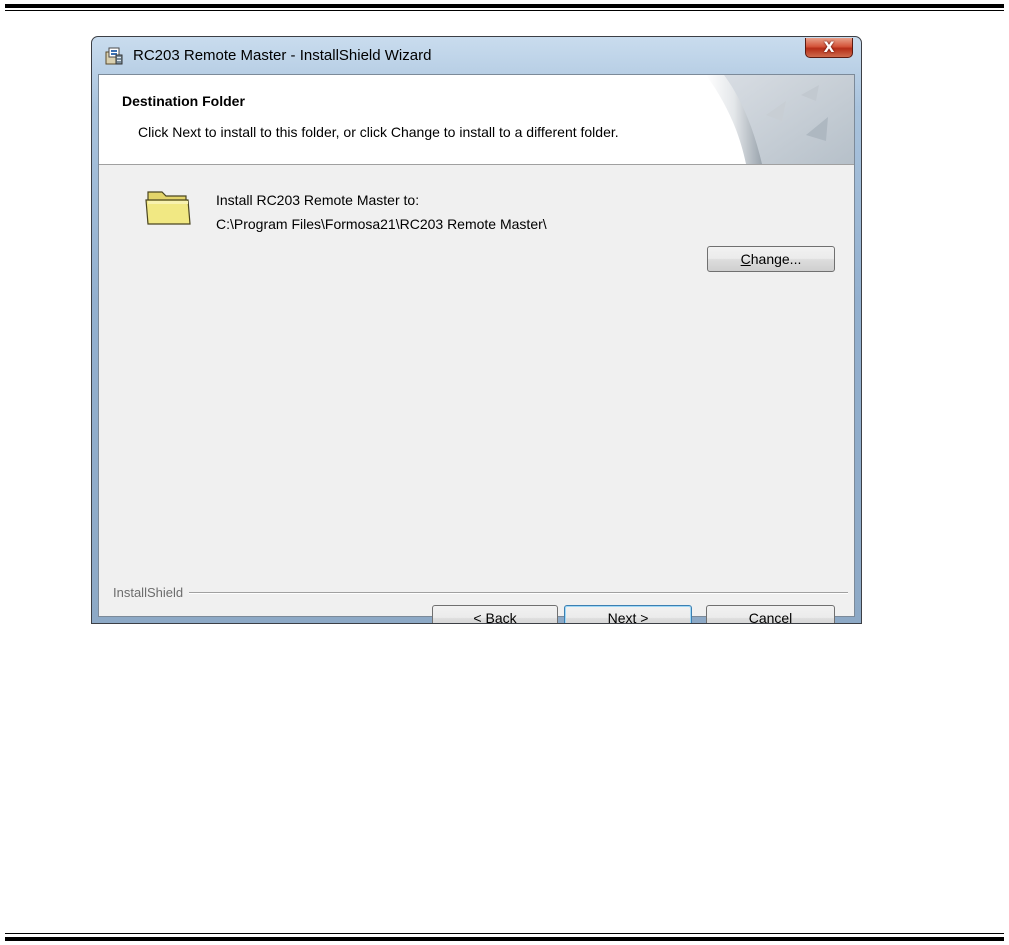  What do you see at coordinates (114, 56) in the screenshot?
I see `installer-app-icon` at bounding box center [114, 56].